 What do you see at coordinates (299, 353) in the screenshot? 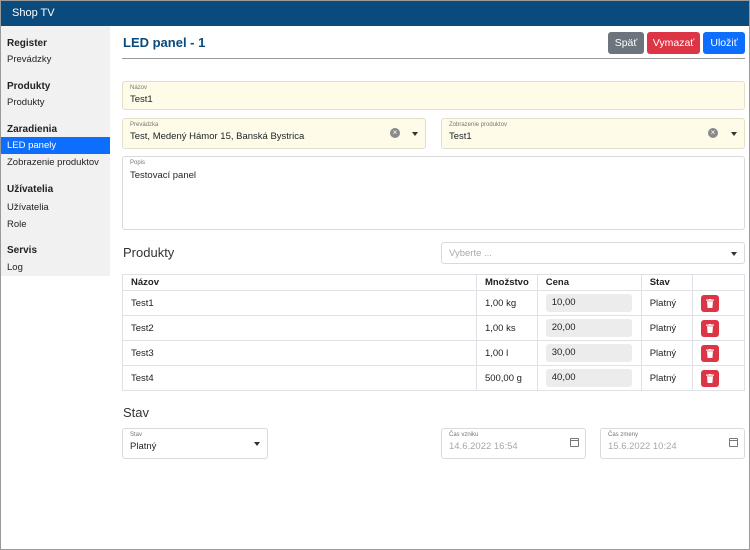
I see `cell-name: Test3` at bounding box center [299, 353].